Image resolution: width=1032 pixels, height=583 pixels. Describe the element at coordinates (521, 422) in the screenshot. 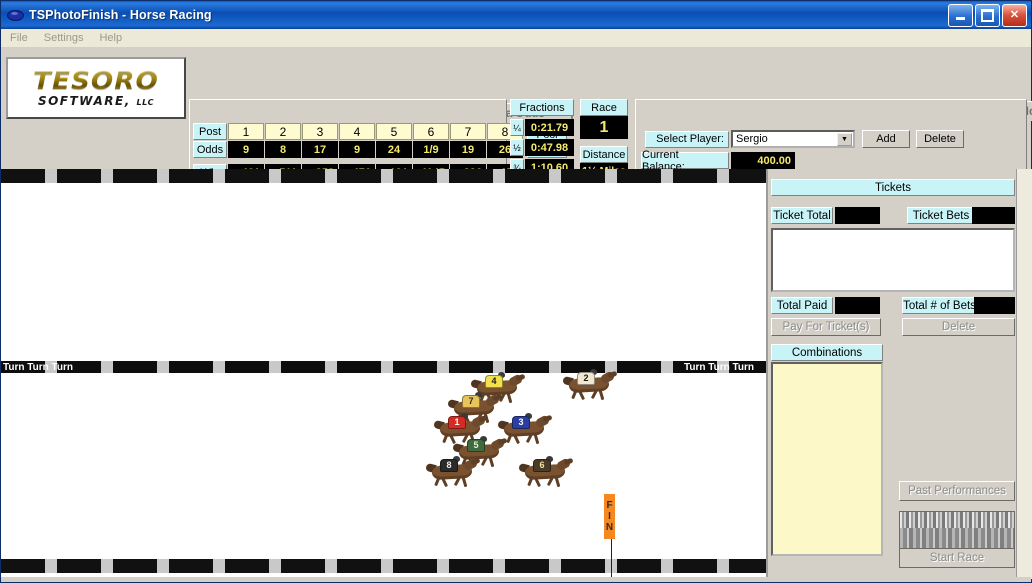

I see `jockey-silk-3: 3` at that location.